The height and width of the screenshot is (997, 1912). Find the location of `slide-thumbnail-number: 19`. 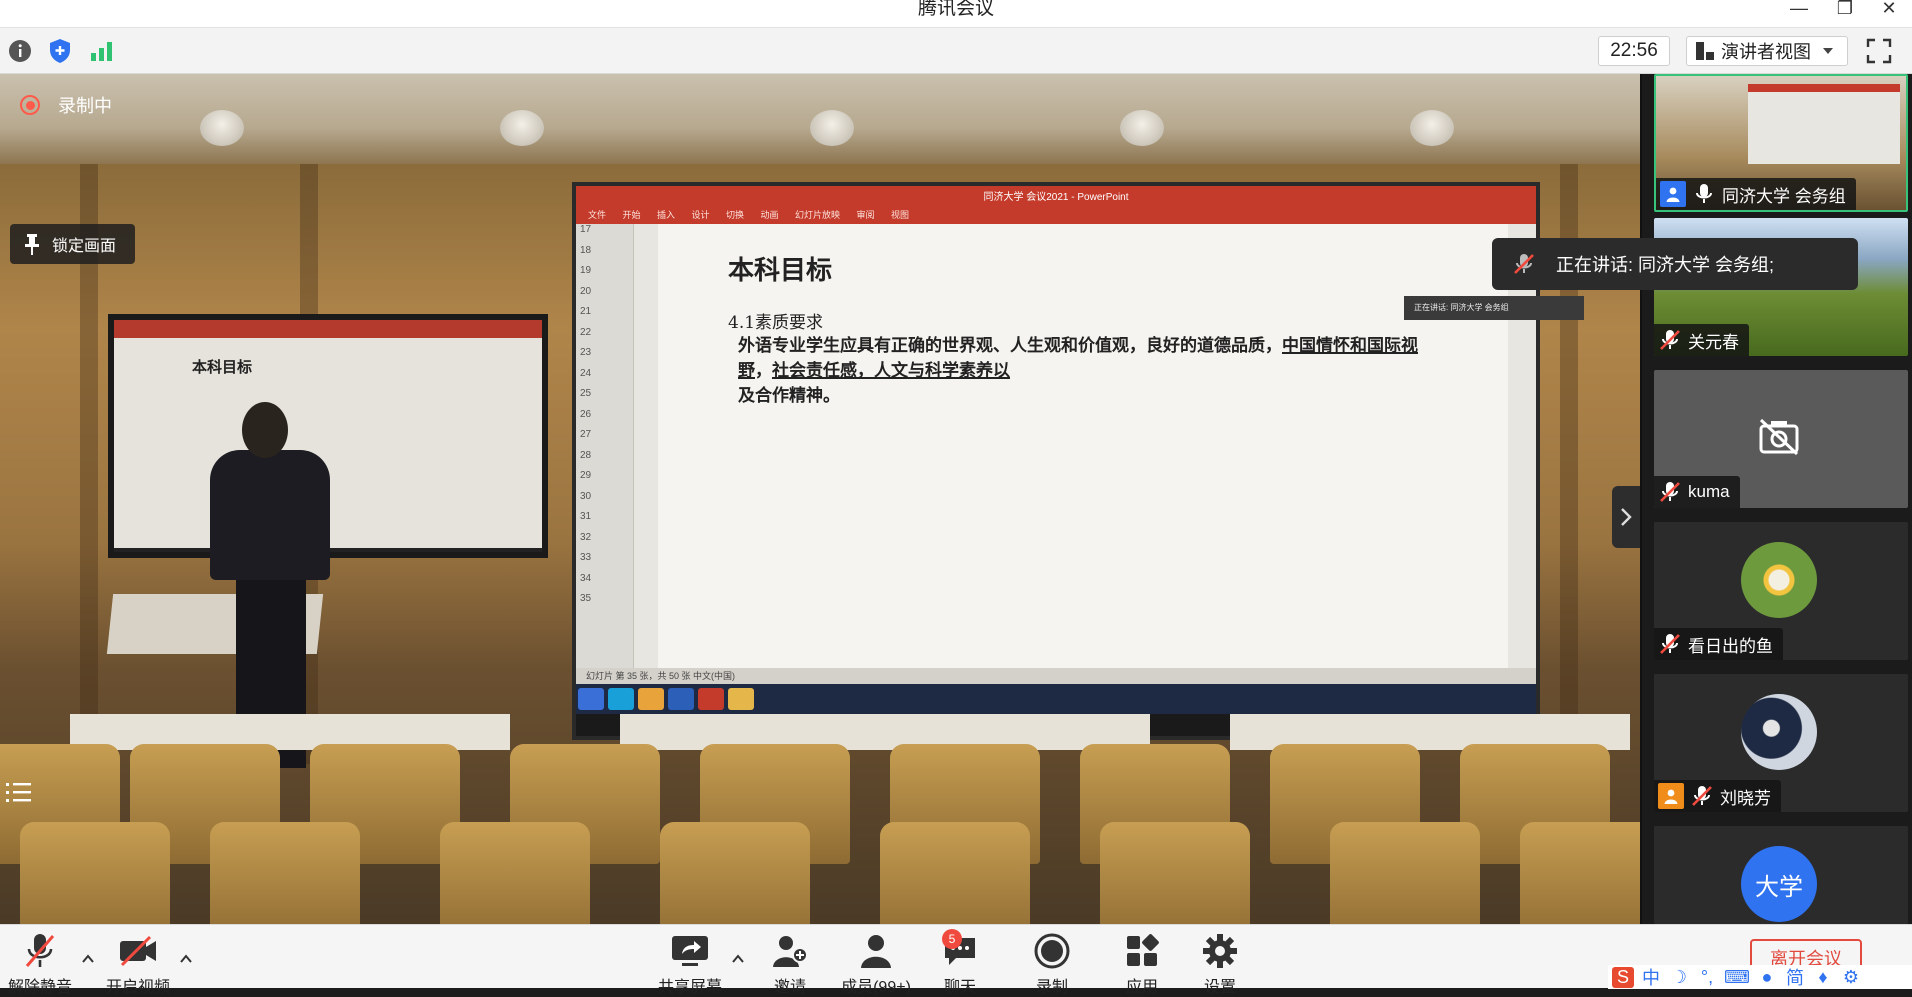

slide-thumbnail-number: 19 is located at coordinates (604, 275).